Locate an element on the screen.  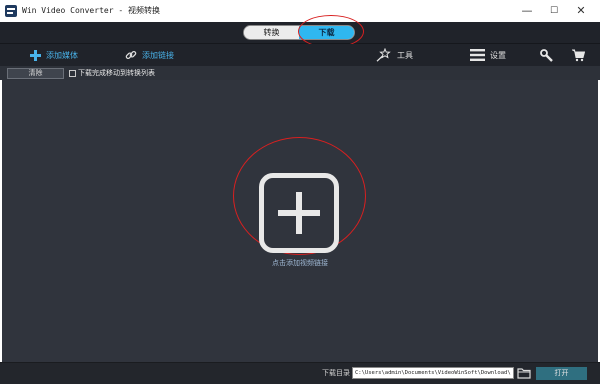
window-bottom-edge is located at coordinates (300, 387).